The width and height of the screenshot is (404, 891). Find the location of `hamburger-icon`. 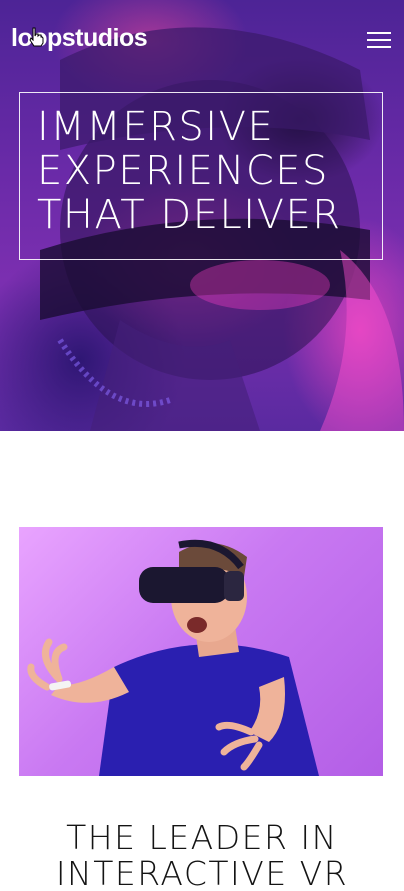

hamburger-icon is located at coordinates (379, 40).